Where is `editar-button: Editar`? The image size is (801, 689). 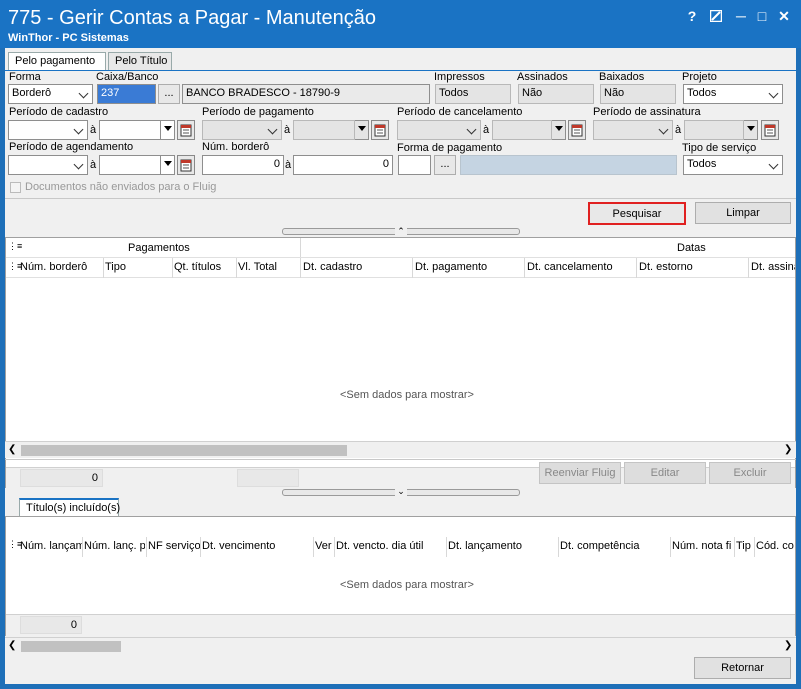 editar-button: Editar is located at coordinates (665, 473).